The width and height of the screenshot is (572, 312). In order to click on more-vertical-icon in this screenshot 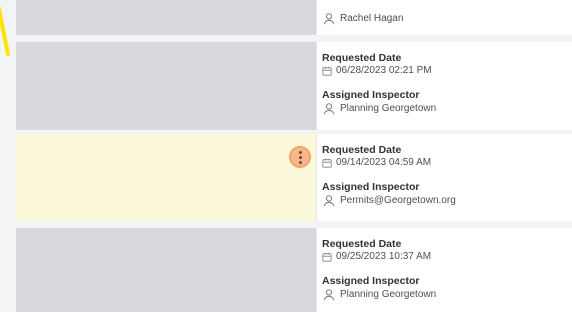, I will do `click(300, 157)`.